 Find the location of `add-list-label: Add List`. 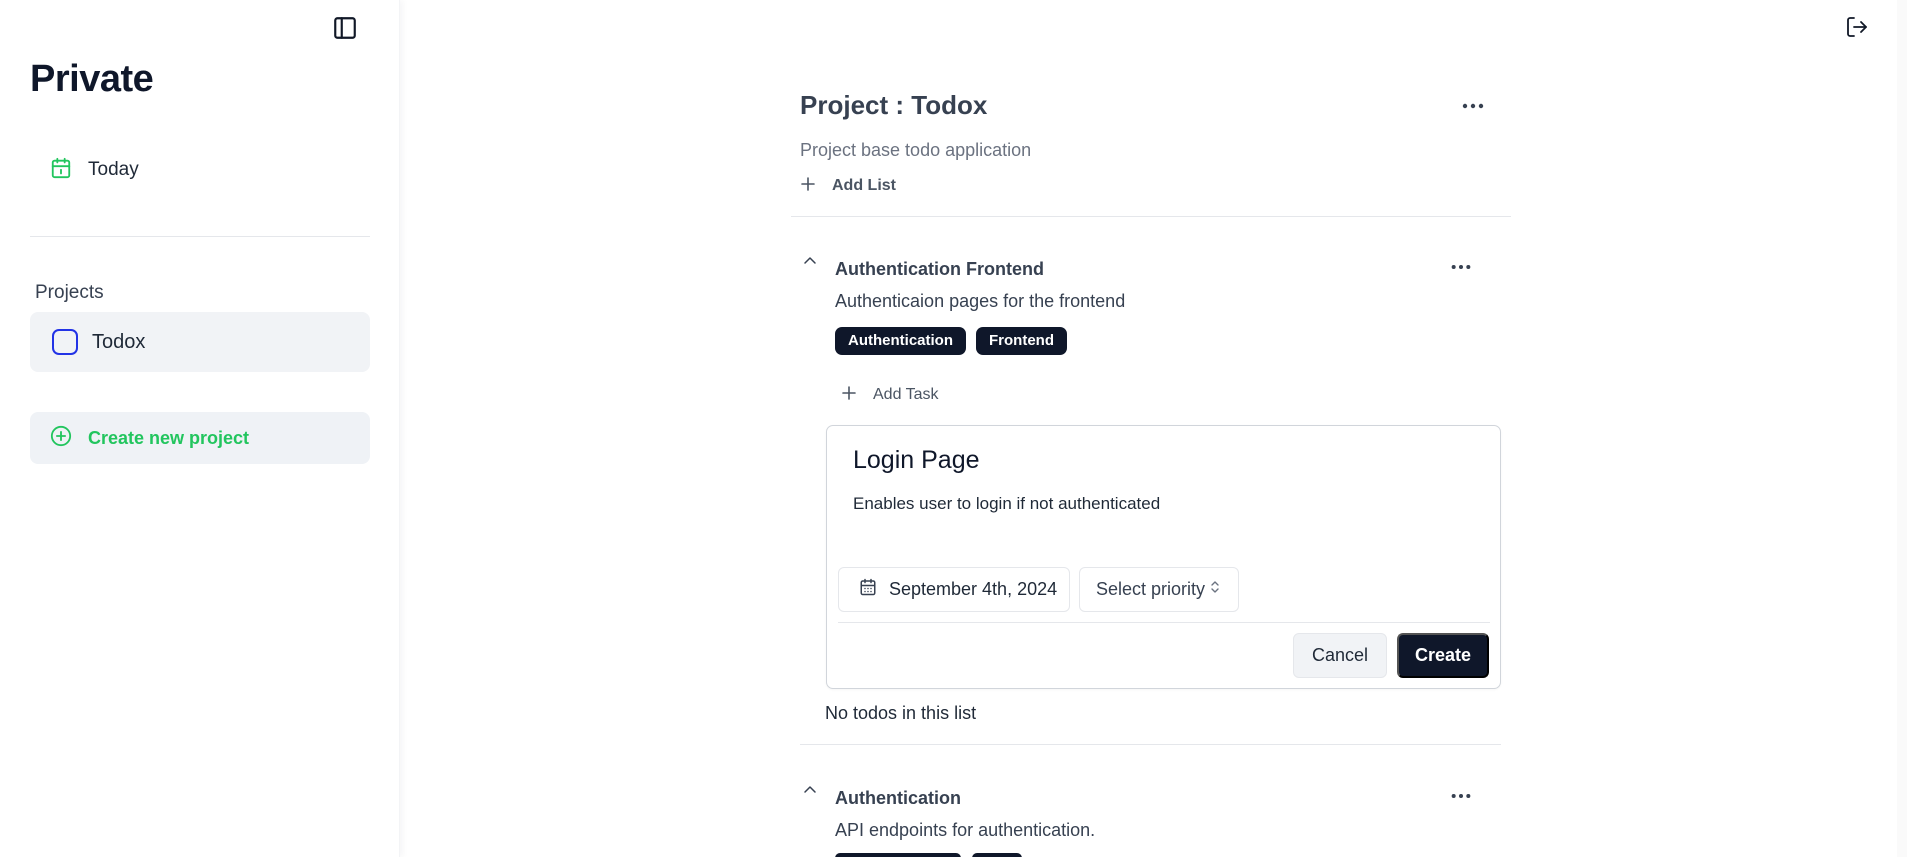

add-list-label: Add List is located at coordinates (864, 185).